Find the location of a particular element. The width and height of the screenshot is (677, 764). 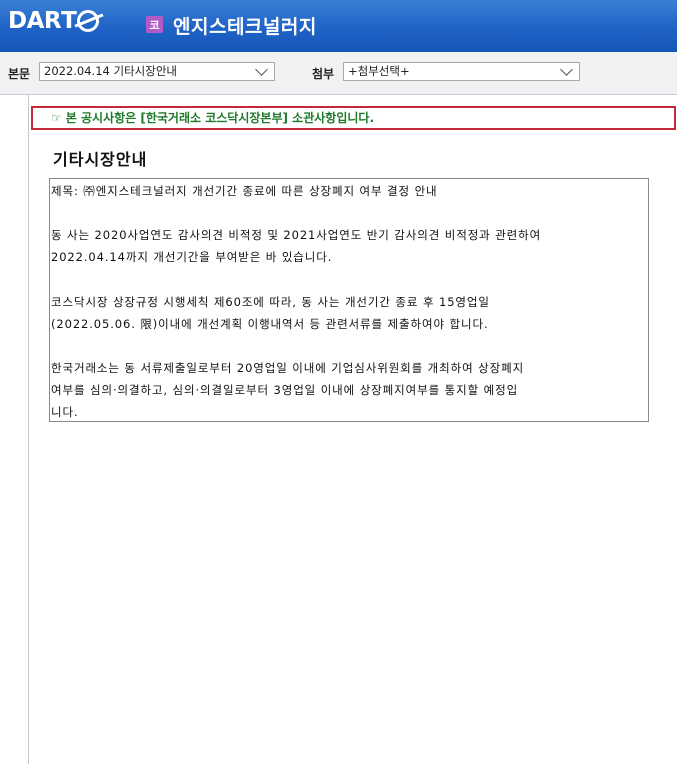

jurisdiction-notice: ☞ 본 공시사항은 [한국거래소 코스닥시장본부] 소관사항입니다. is located at coordinates (353, 118).